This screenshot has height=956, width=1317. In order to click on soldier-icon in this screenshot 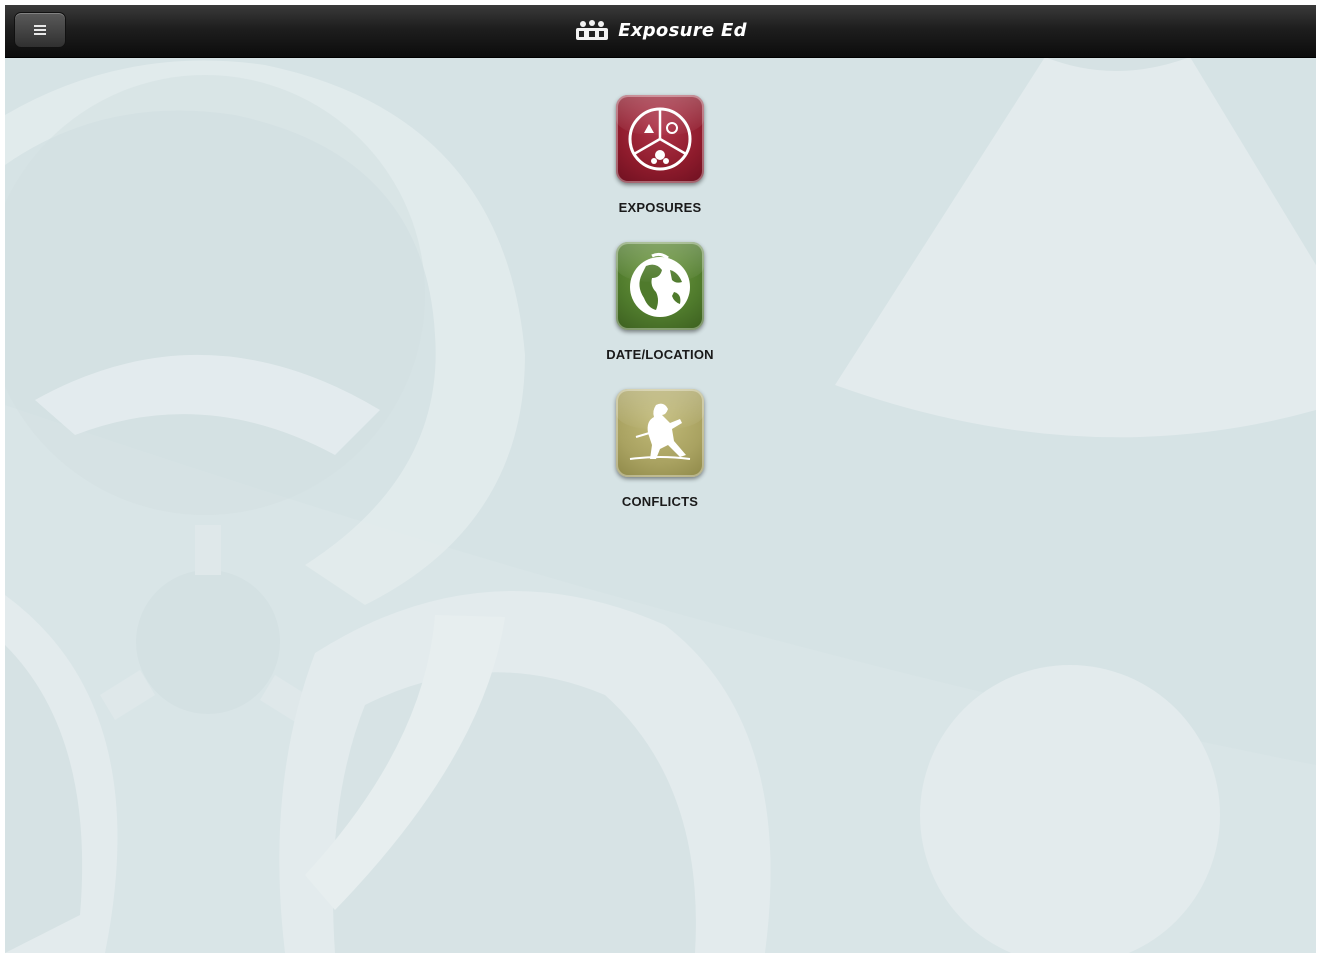, I will do `click(660, 431)`.